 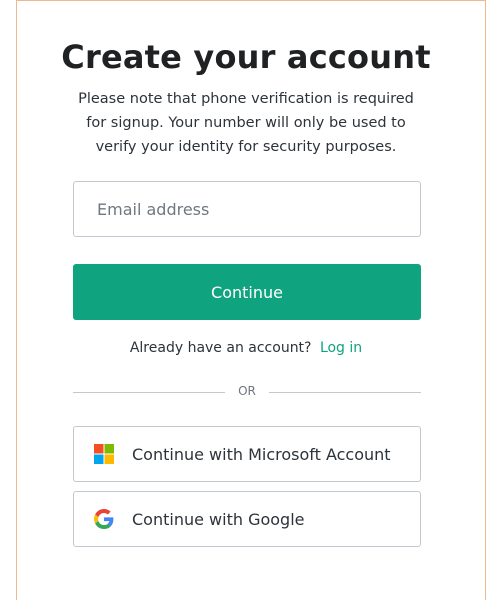 I want to click on page-title: Create your account, so click(x=246, y=57).